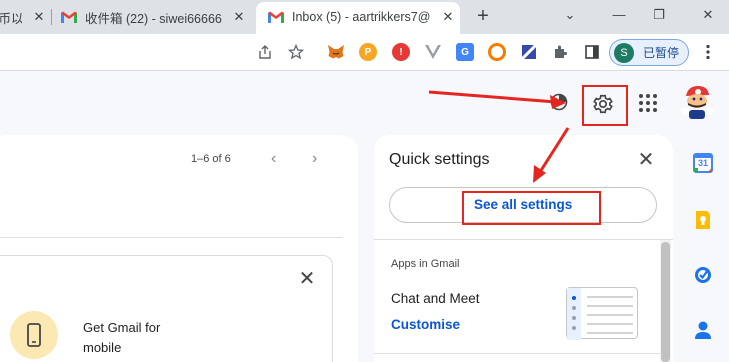  I want to click on pinterest-icon: P, so click(368, 52).